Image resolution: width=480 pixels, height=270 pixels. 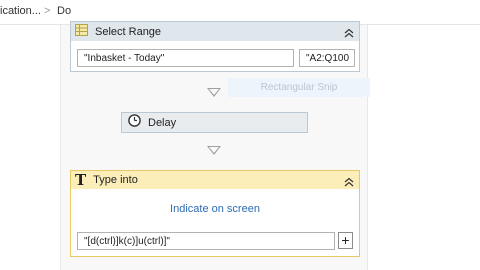 I want to click on type-T-icon: T, so click(x=81, y=179).